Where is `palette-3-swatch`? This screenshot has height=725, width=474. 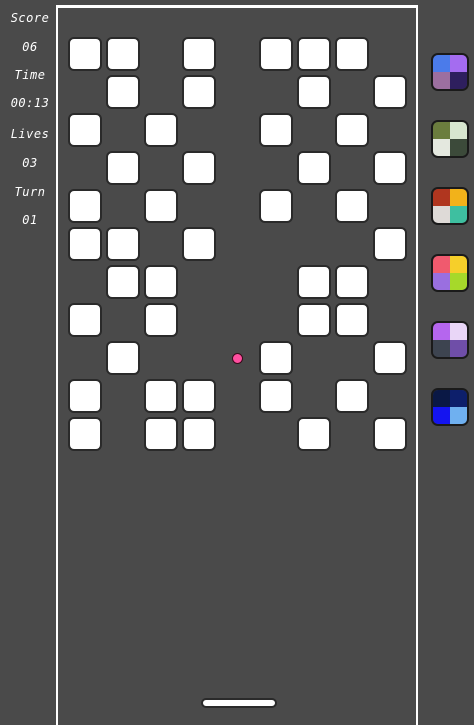
palette-3-swatch is located at coordinates (450, 206).